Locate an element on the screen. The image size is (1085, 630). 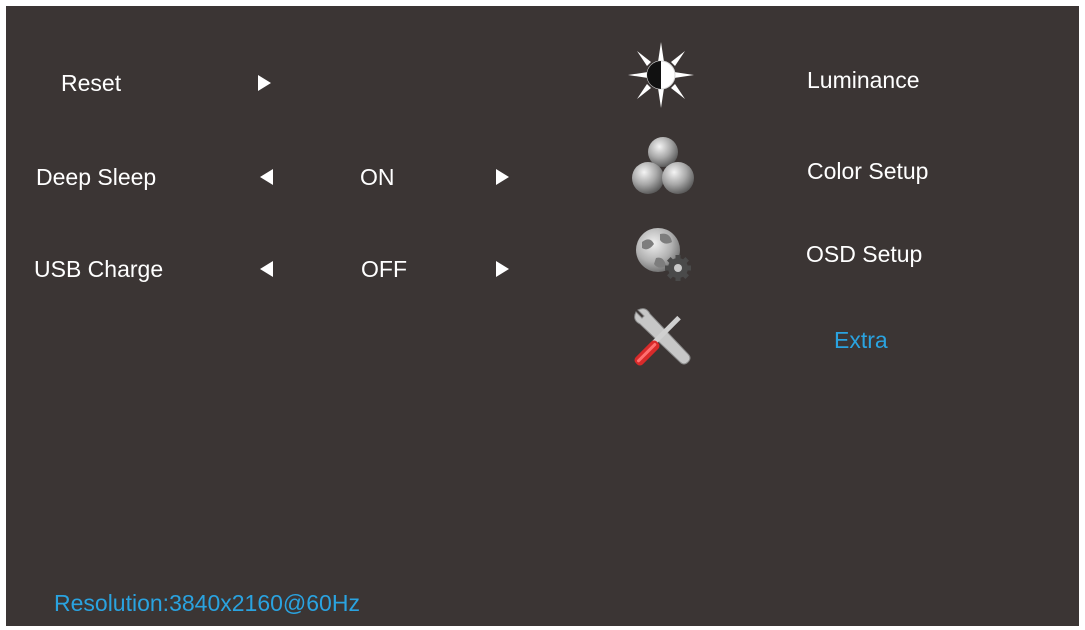
deep-sleep-arrow-right-icon is located at coordinates (502, 177).